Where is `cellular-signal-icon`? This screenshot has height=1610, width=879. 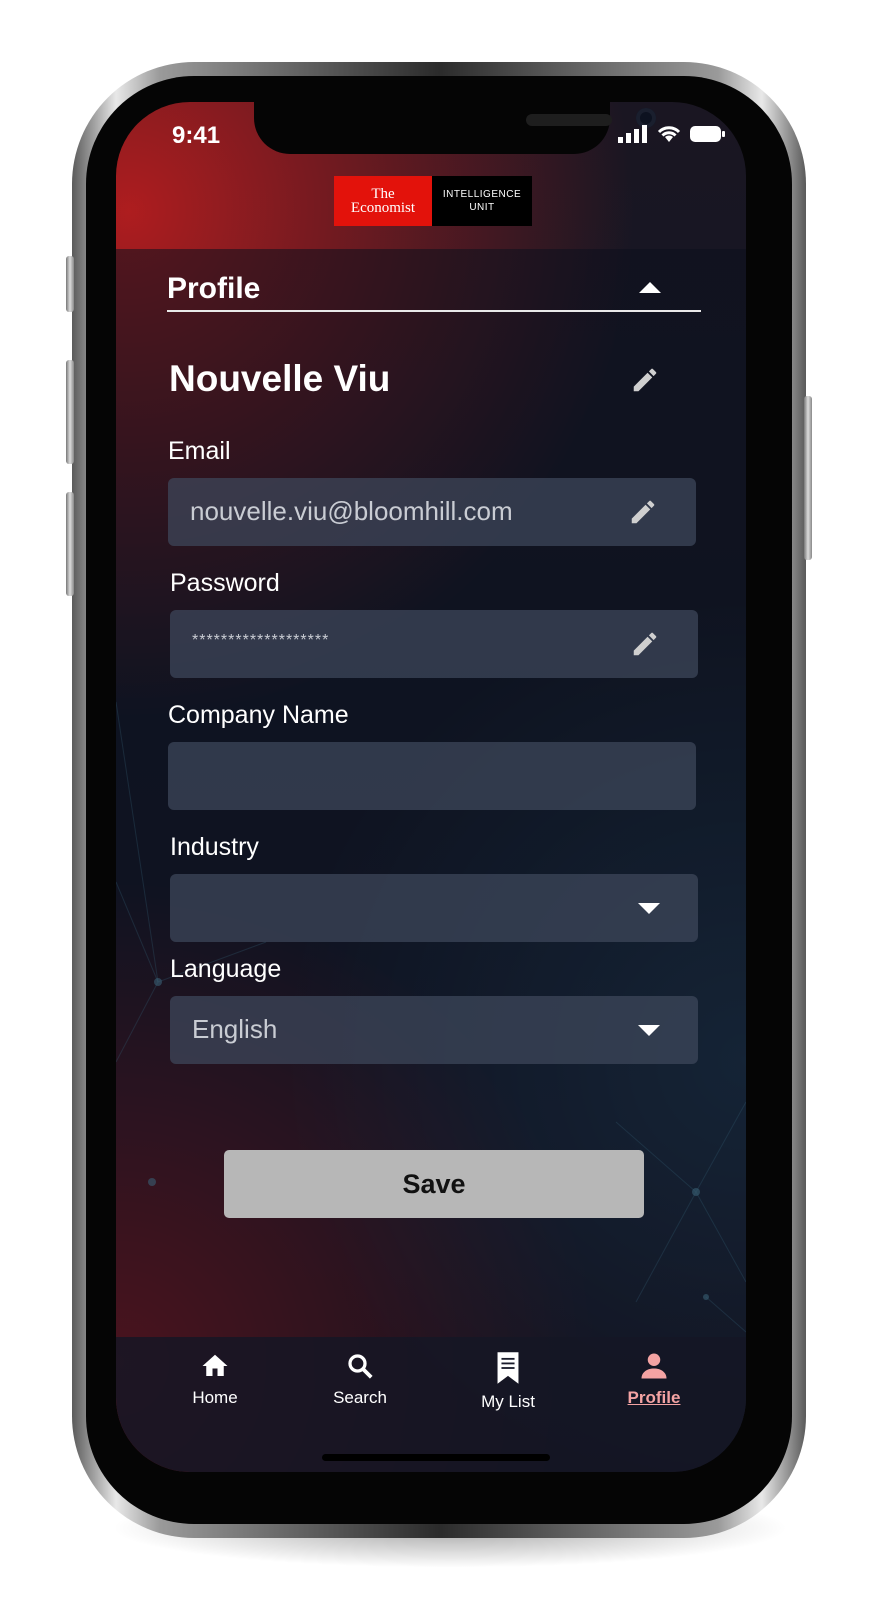
cellular-signal-icon is located at coordinates (632, 134).